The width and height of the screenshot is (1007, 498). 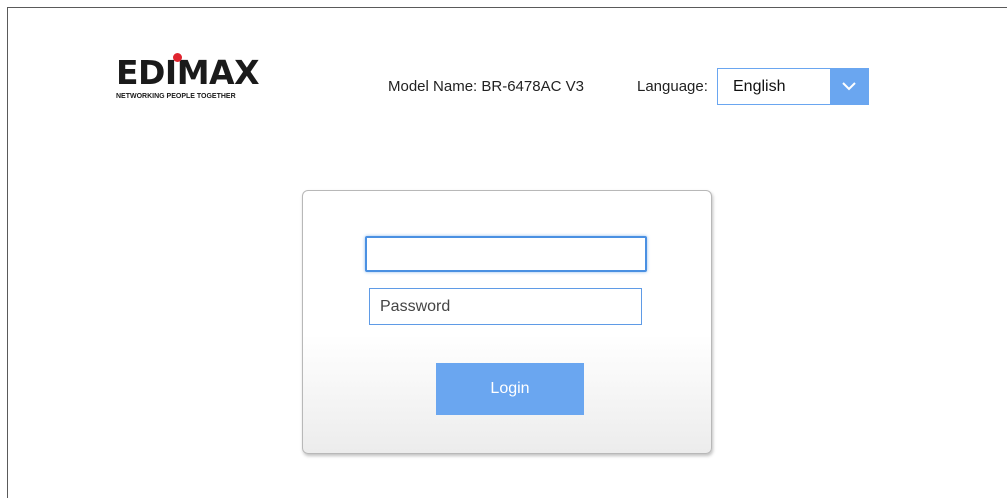 What do you see at coordinates (672, 86) in the screenshot?
I see `language-label: Language:` at bounding box center [672, 86].